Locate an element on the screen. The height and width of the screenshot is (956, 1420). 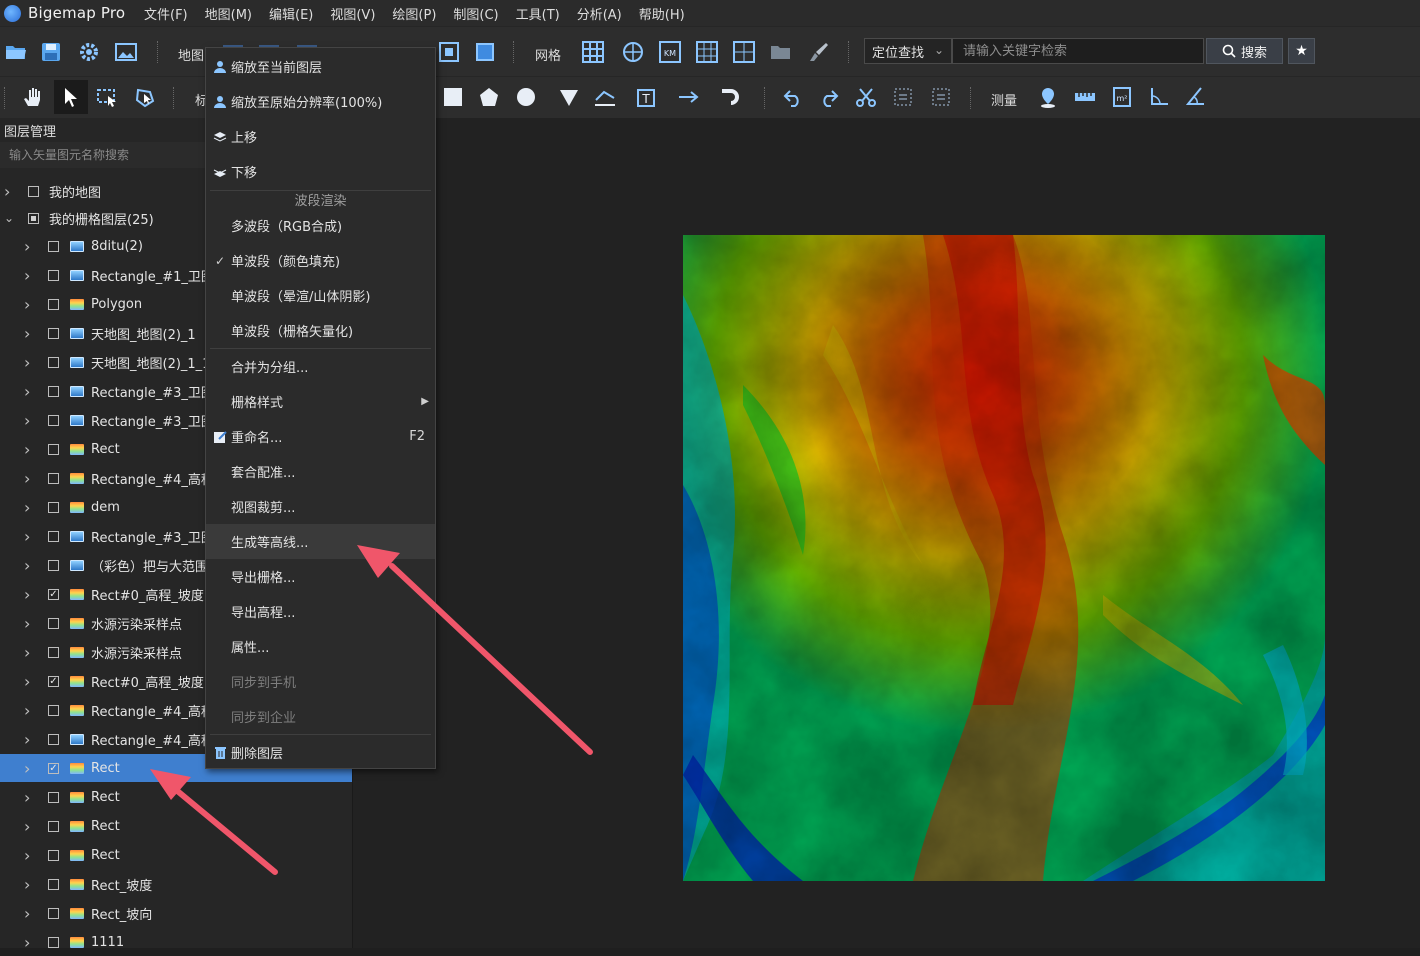
menu-move-up: 上移 is located at coordinates (320, 136).